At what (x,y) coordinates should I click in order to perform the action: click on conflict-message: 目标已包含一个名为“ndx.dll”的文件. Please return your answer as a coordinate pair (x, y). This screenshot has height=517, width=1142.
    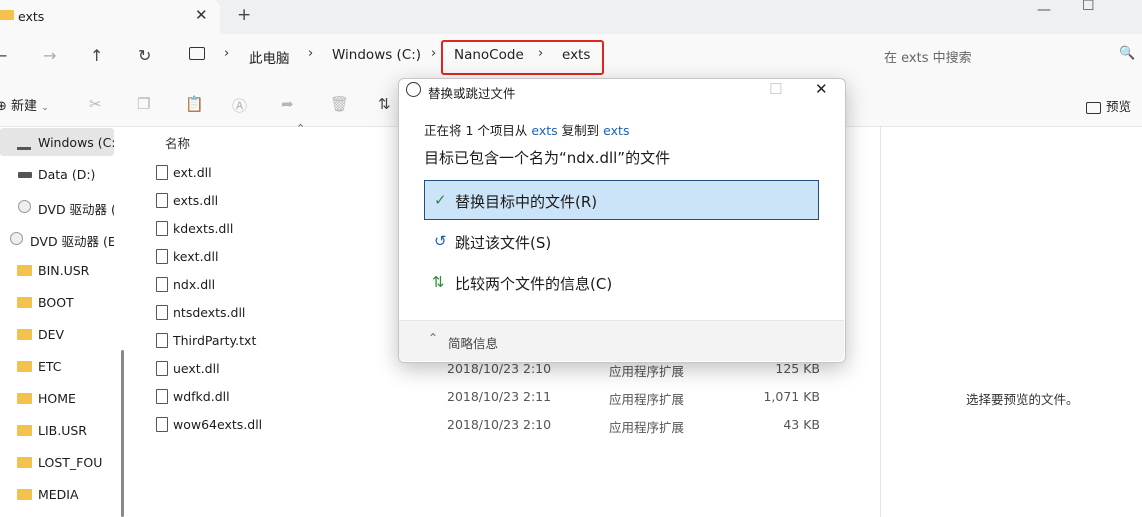
    Looking at the image, I should click on (547, 158).